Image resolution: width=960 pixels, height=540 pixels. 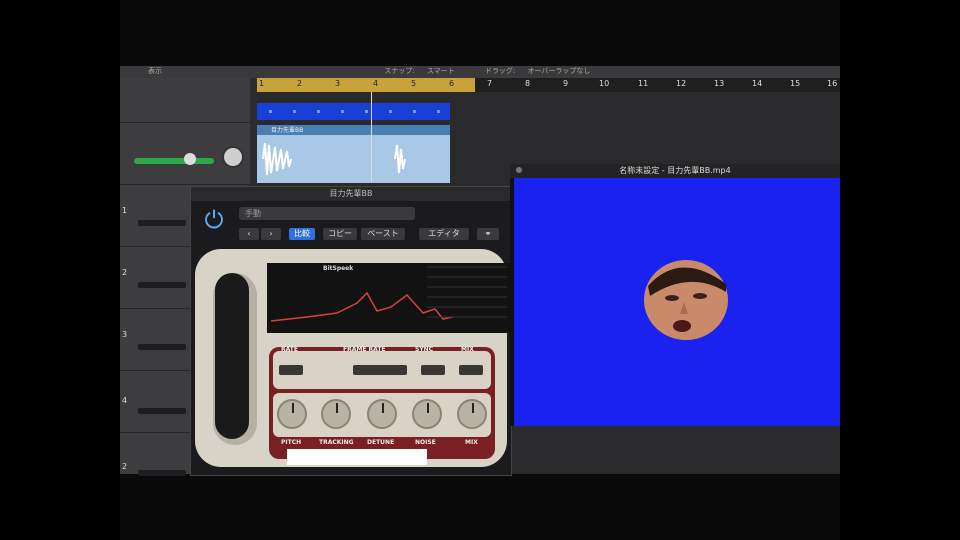 I want to click on spectrum-curve, so click(x=388, y=294).